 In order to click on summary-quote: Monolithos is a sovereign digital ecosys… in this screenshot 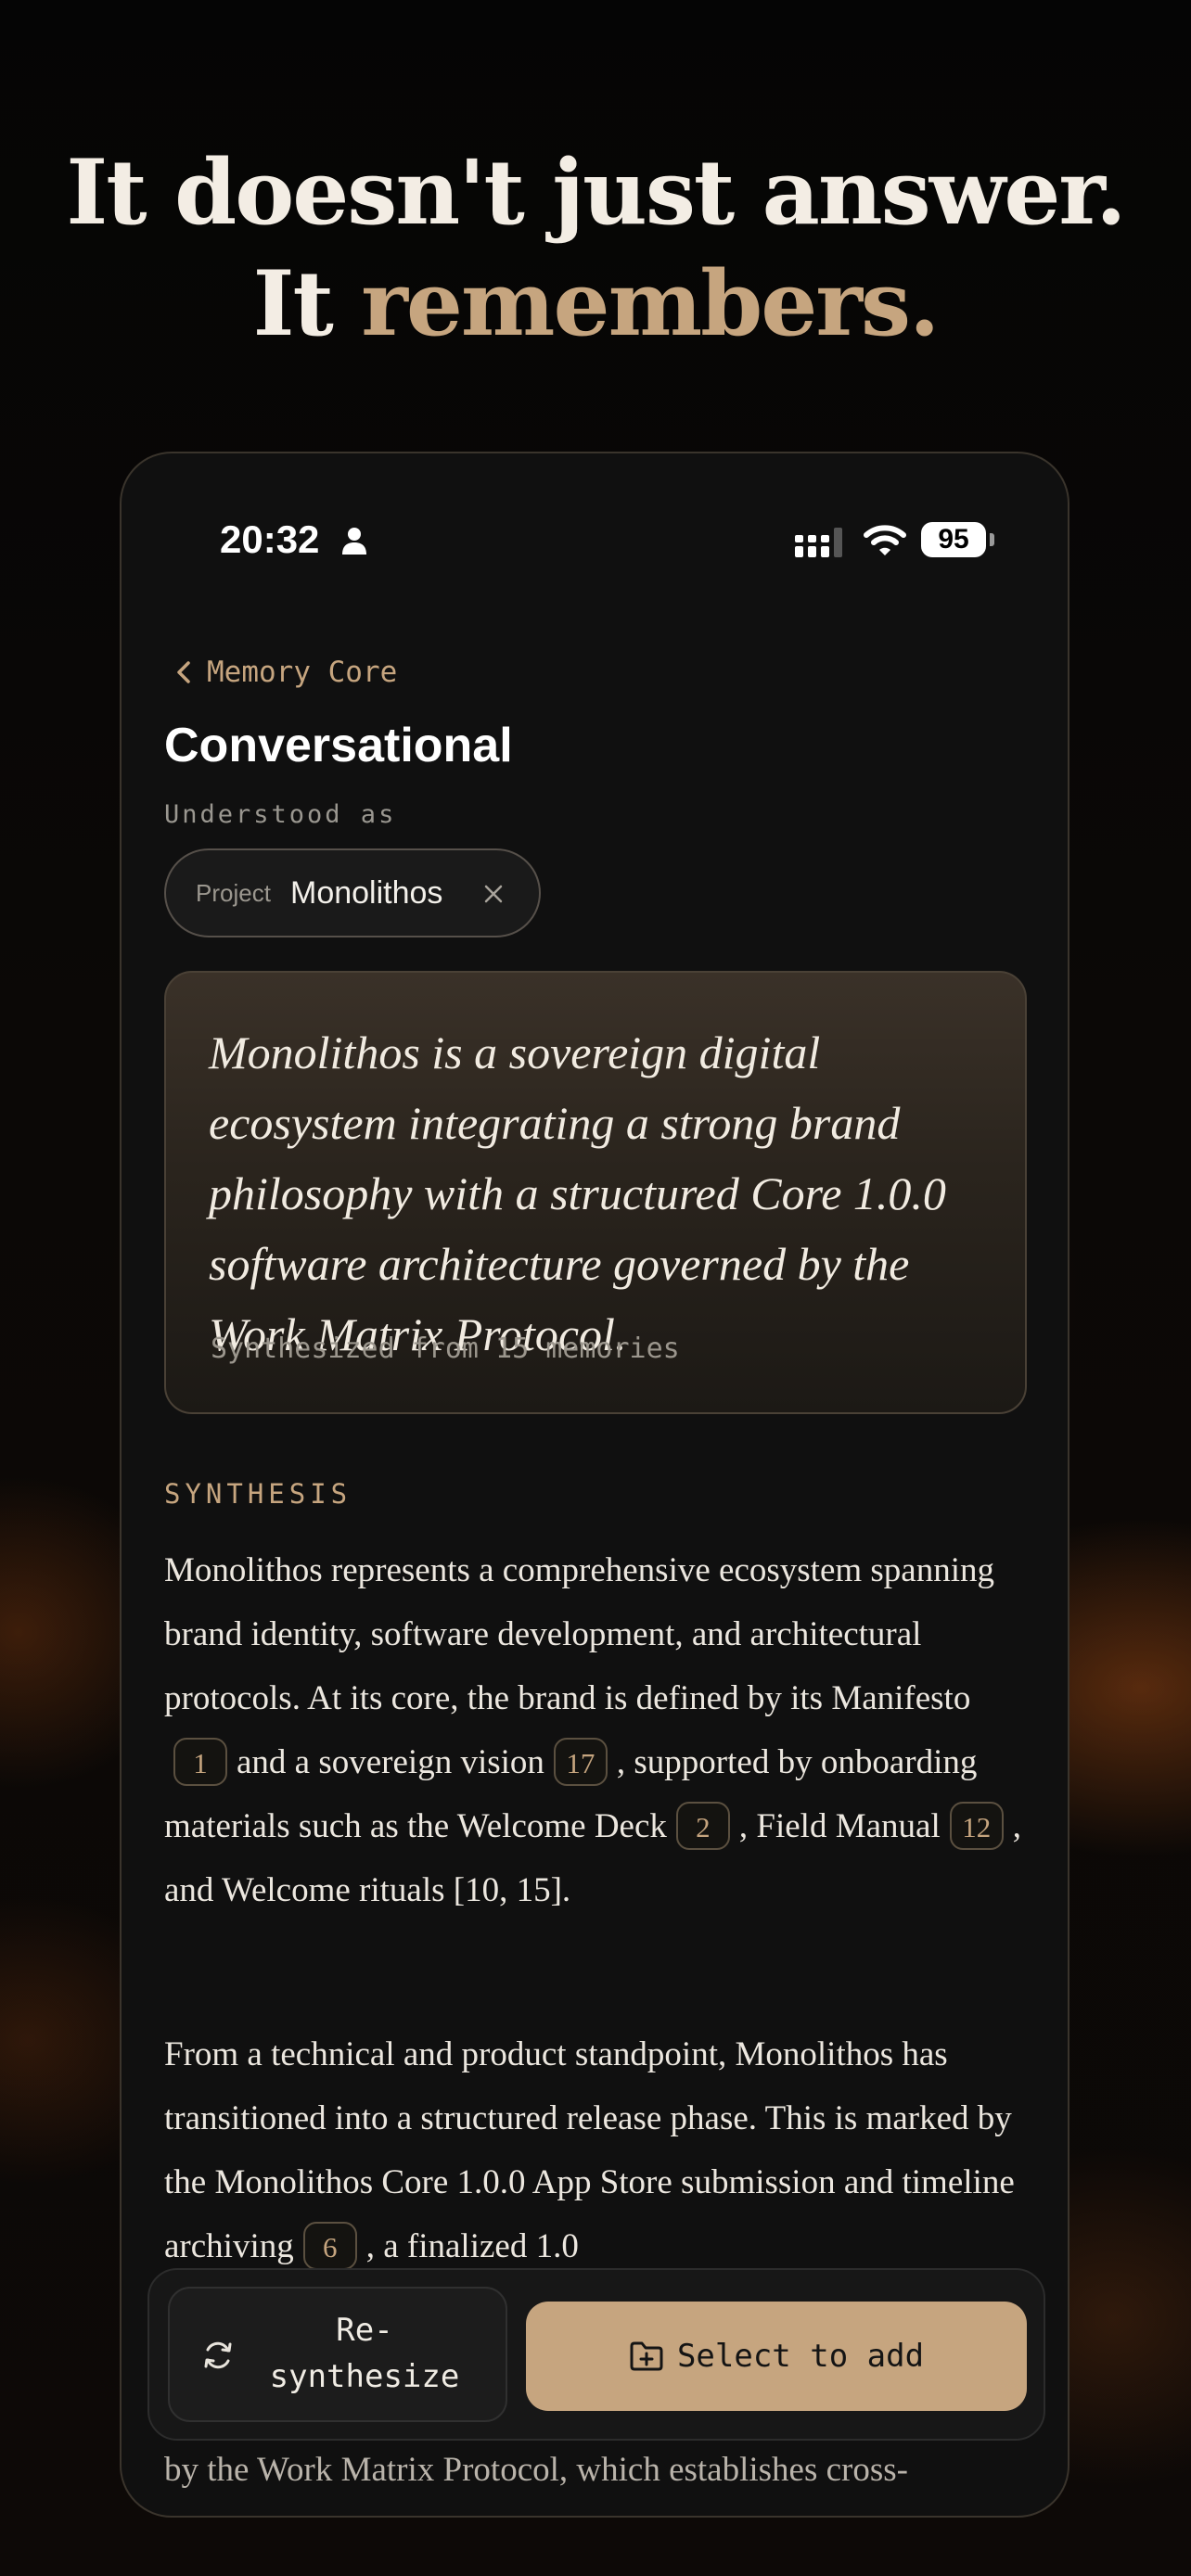, I will do `click(577, 1193)`.